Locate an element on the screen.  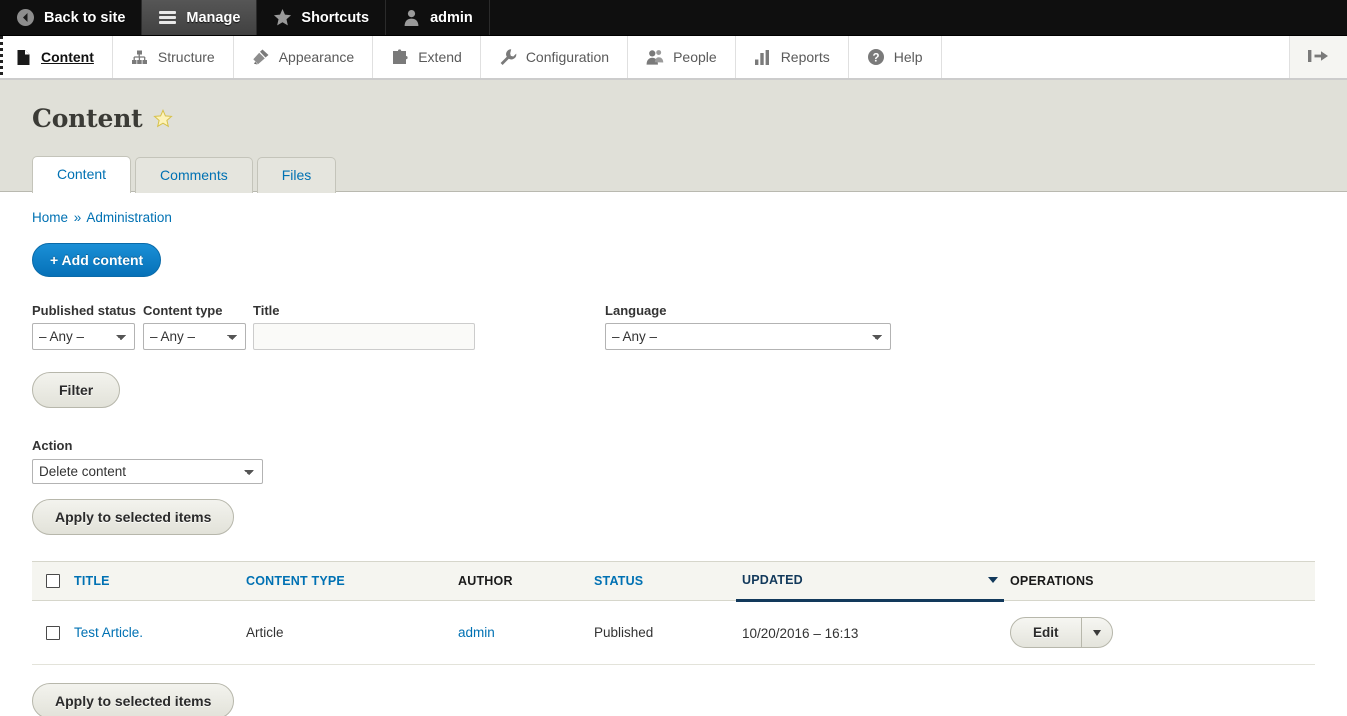
language-select: – Any – is located at coordinates (748, 336).